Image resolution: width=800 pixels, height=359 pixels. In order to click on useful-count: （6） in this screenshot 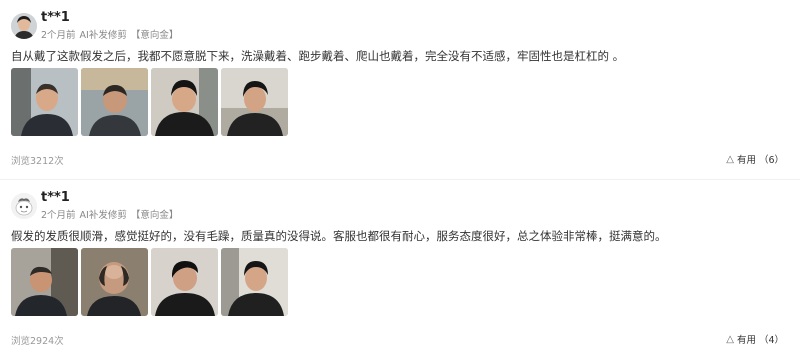, I will do `click(771, 160)`.